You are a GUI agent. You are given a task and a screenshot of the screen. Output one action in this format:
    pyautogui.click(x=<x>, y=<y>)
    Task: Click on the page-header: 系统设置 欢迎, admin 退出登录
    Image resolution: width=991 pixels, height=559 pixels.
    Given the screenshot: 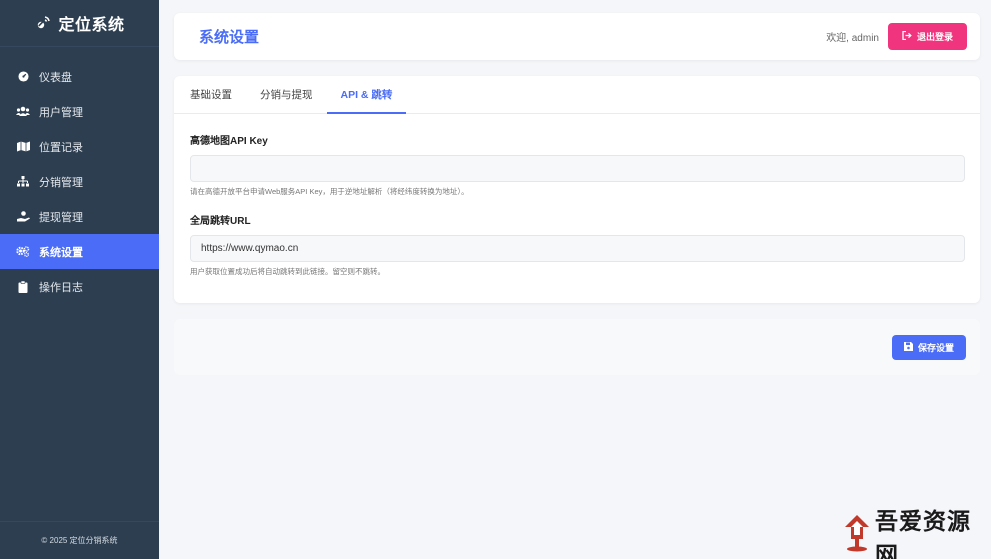 What is the action you would take?
    pyautogui.click(x=577, y=36)
    